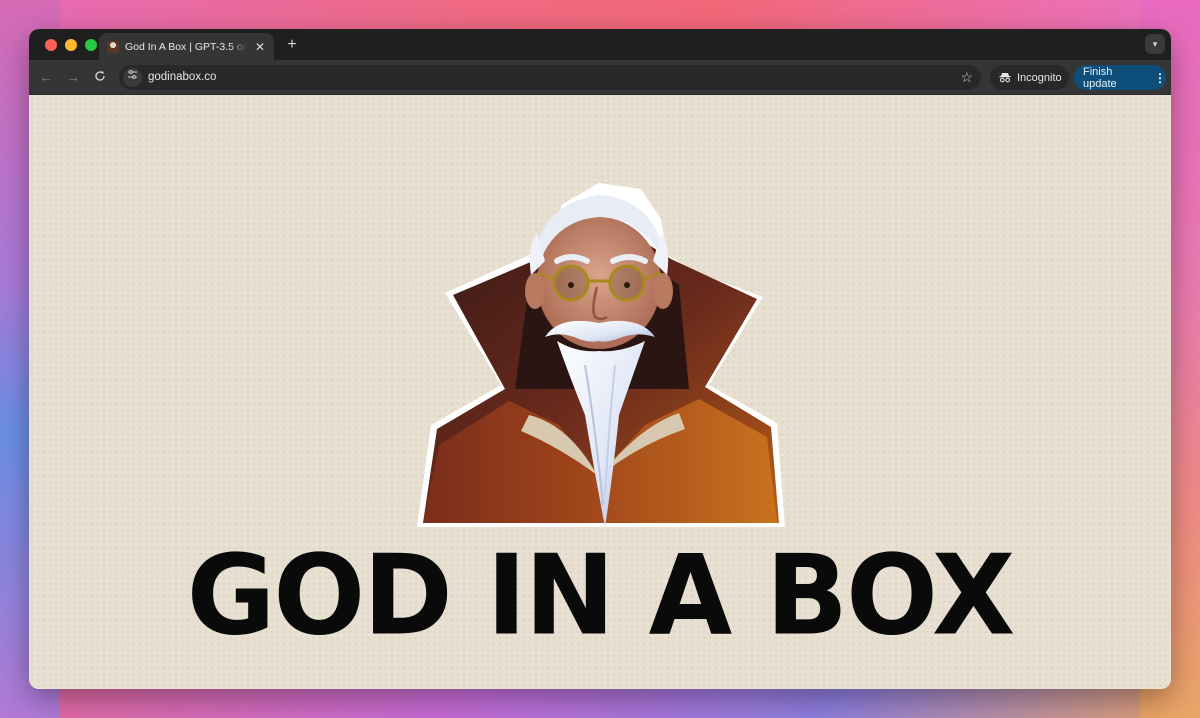  I want to click on chevron-down-icon: ▾, so click(1155, 44).